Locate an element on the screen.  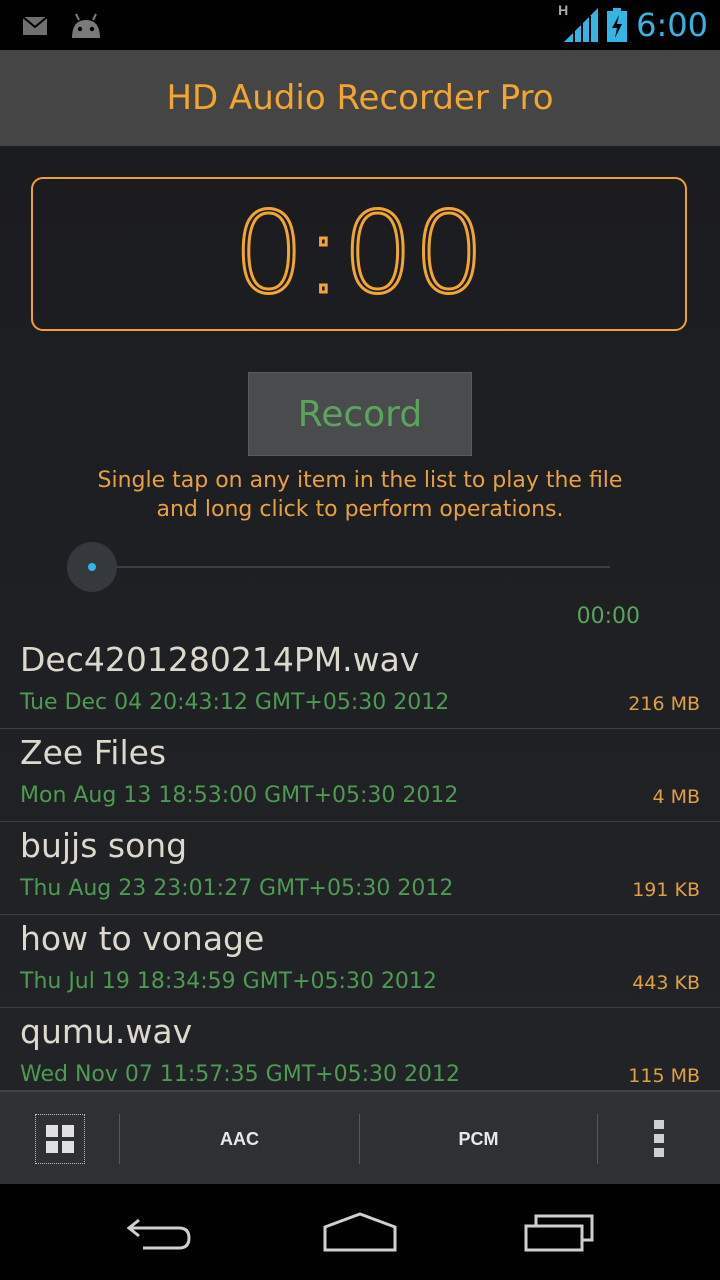
file-name: bujjs song is located at coordinates (104, 845).